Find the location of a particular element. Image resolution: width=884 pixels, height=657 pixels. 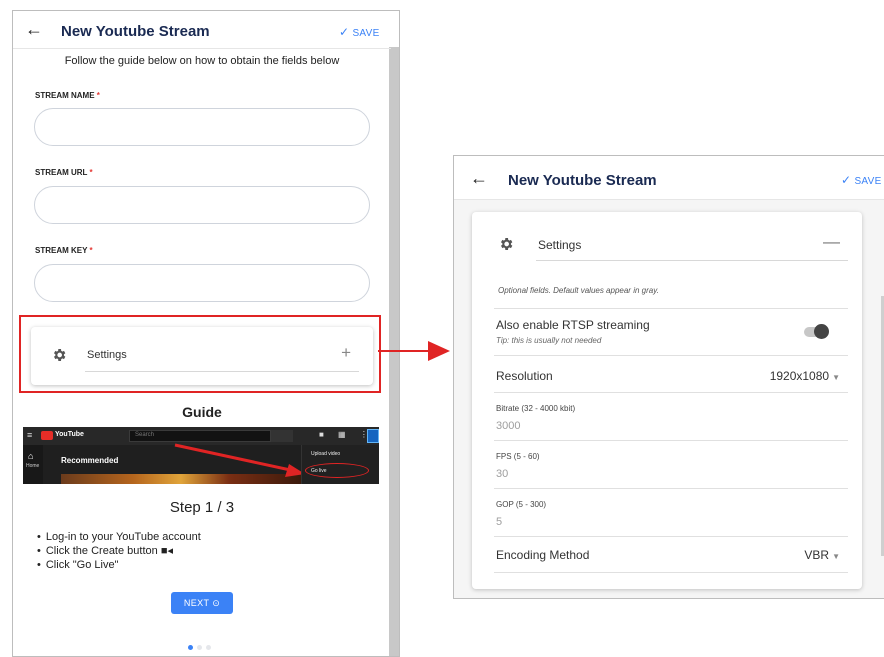

carousel-dots is located at coordinates (201, 646).